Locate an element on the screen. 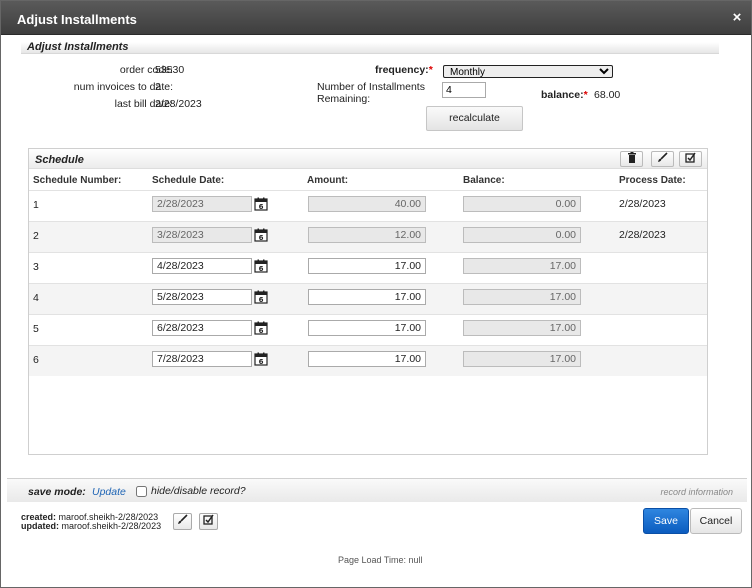  col-balance: Balance: is located at coordinates (484, 180).